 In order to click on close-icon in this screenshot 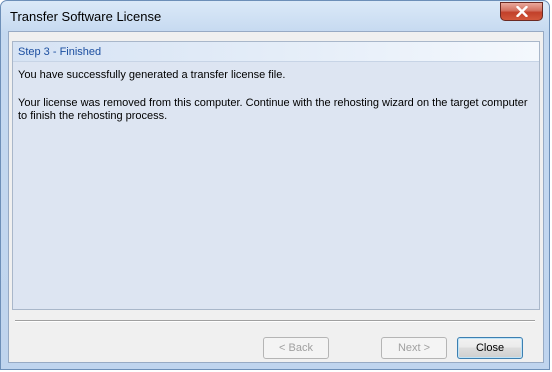, I will do `click(521, 11)`.